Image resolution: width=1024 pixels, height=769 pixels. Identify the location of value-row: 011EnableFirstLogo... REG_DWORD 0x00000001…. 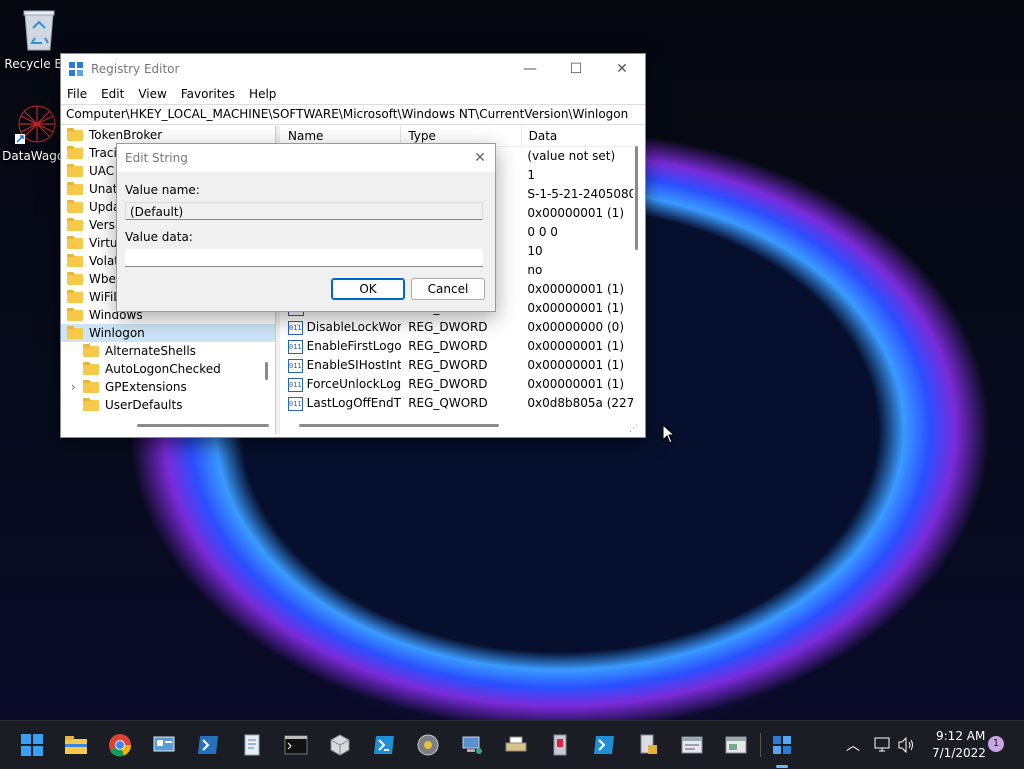
(457, 346).